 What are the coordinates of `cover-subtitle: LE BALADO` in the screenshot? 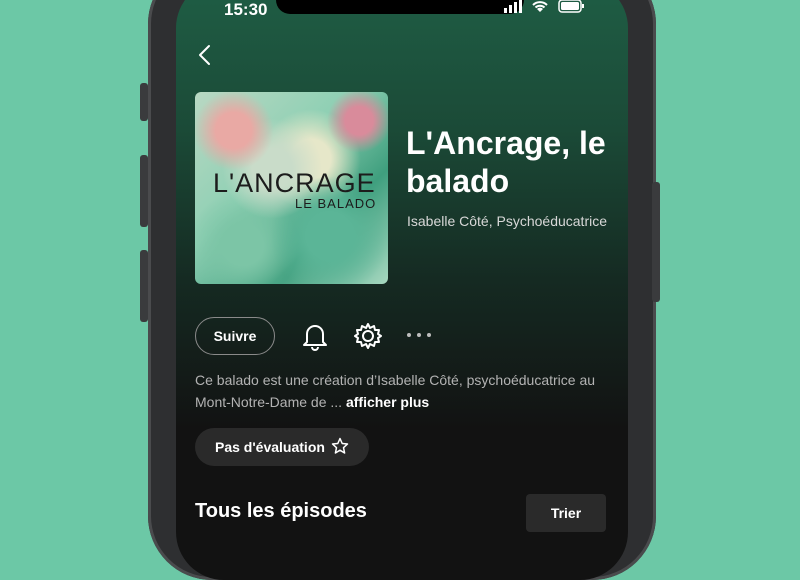 It's located at (336, 203).